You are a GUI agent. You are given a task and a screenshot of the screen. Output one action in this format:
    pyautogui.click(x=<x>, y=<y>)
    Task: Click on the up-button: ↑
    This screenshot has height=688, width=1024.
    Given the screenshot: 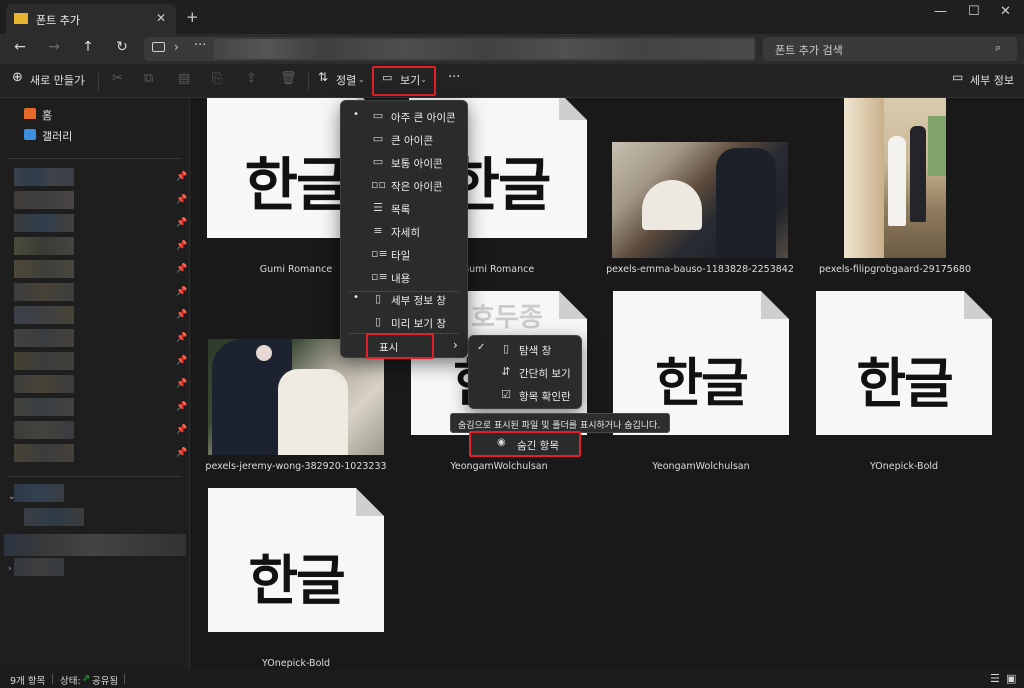 What is the action you would take?
    pyautogui.click(x=88, y=47)
    